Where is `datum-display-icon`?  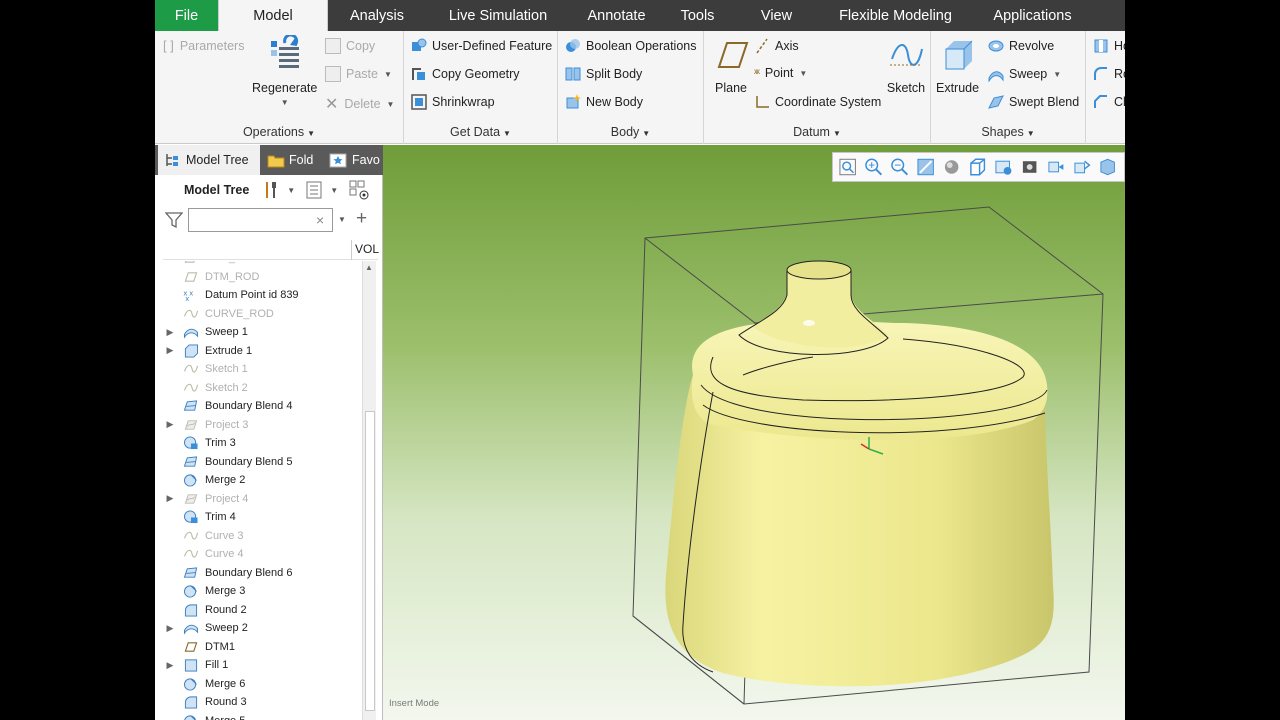 datum-display-icon is located at coordinates (1081, 167).